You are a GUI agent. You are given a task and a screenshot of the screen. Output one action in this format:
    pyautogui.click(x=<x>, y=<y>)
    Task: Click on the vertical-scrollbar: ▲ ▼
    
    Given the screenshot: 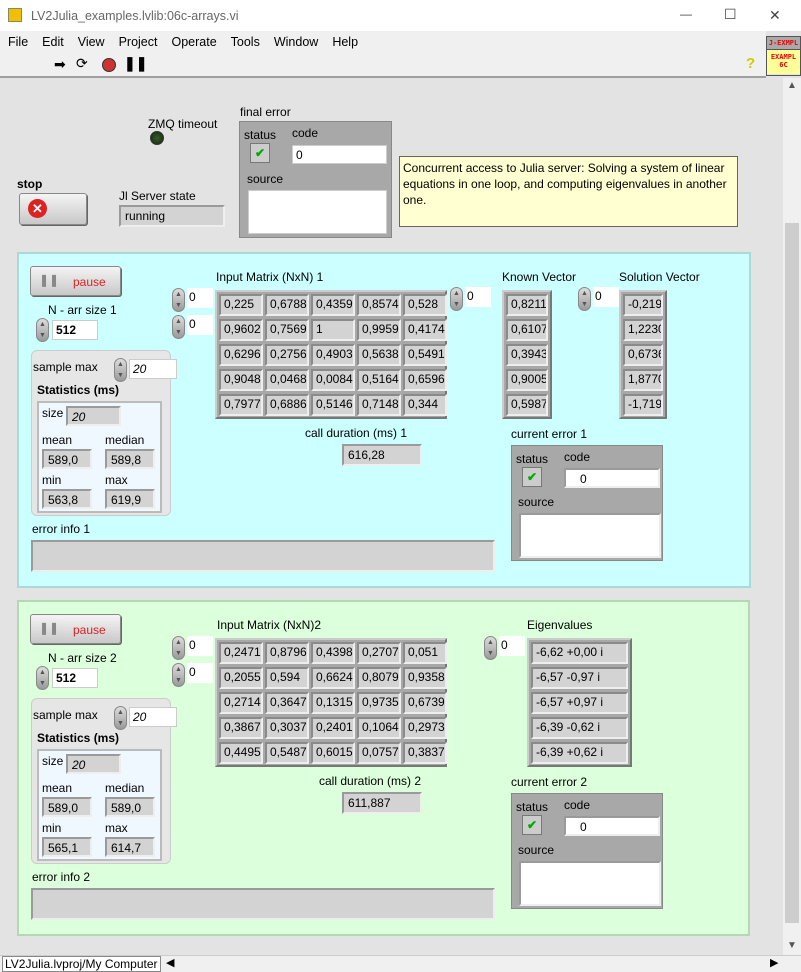 What is the action you would take?
    pyautogui.click(x=792, y=516)
    